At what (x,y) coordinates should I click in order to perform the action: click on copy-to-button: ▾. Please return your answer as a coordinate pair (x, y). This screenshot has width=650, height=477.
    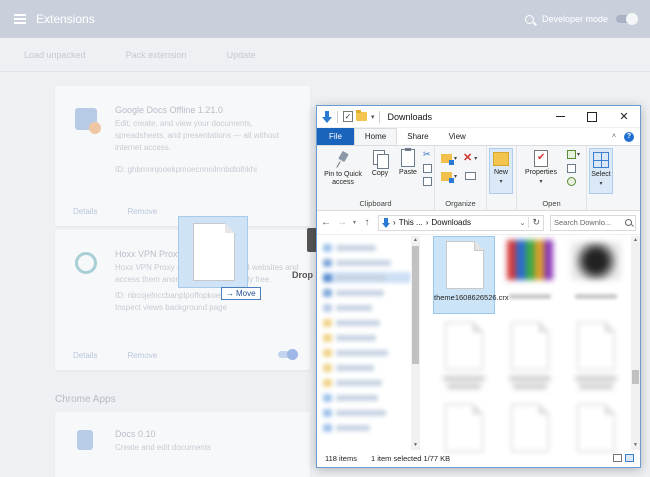
    Looking at the image, I should click on (449, 177).